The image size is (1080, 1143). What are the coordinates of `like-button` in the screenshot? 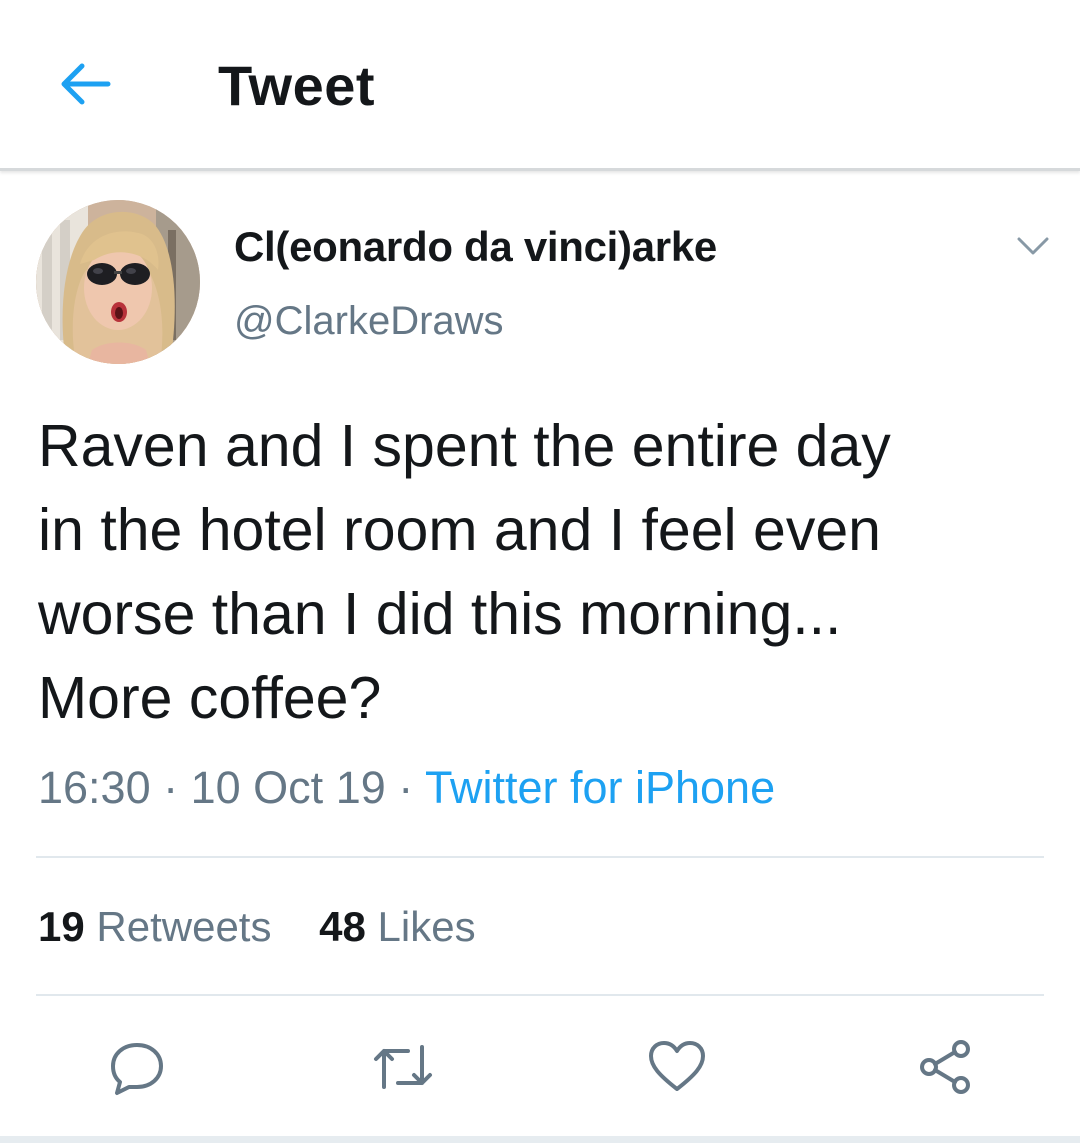 It's located at (677, 1067).